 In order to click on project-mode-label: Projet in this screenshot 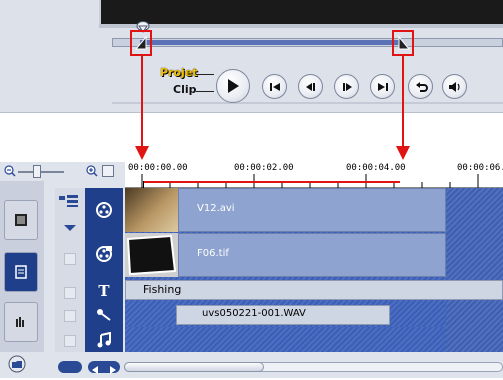, I will do `click(179, 72)`.